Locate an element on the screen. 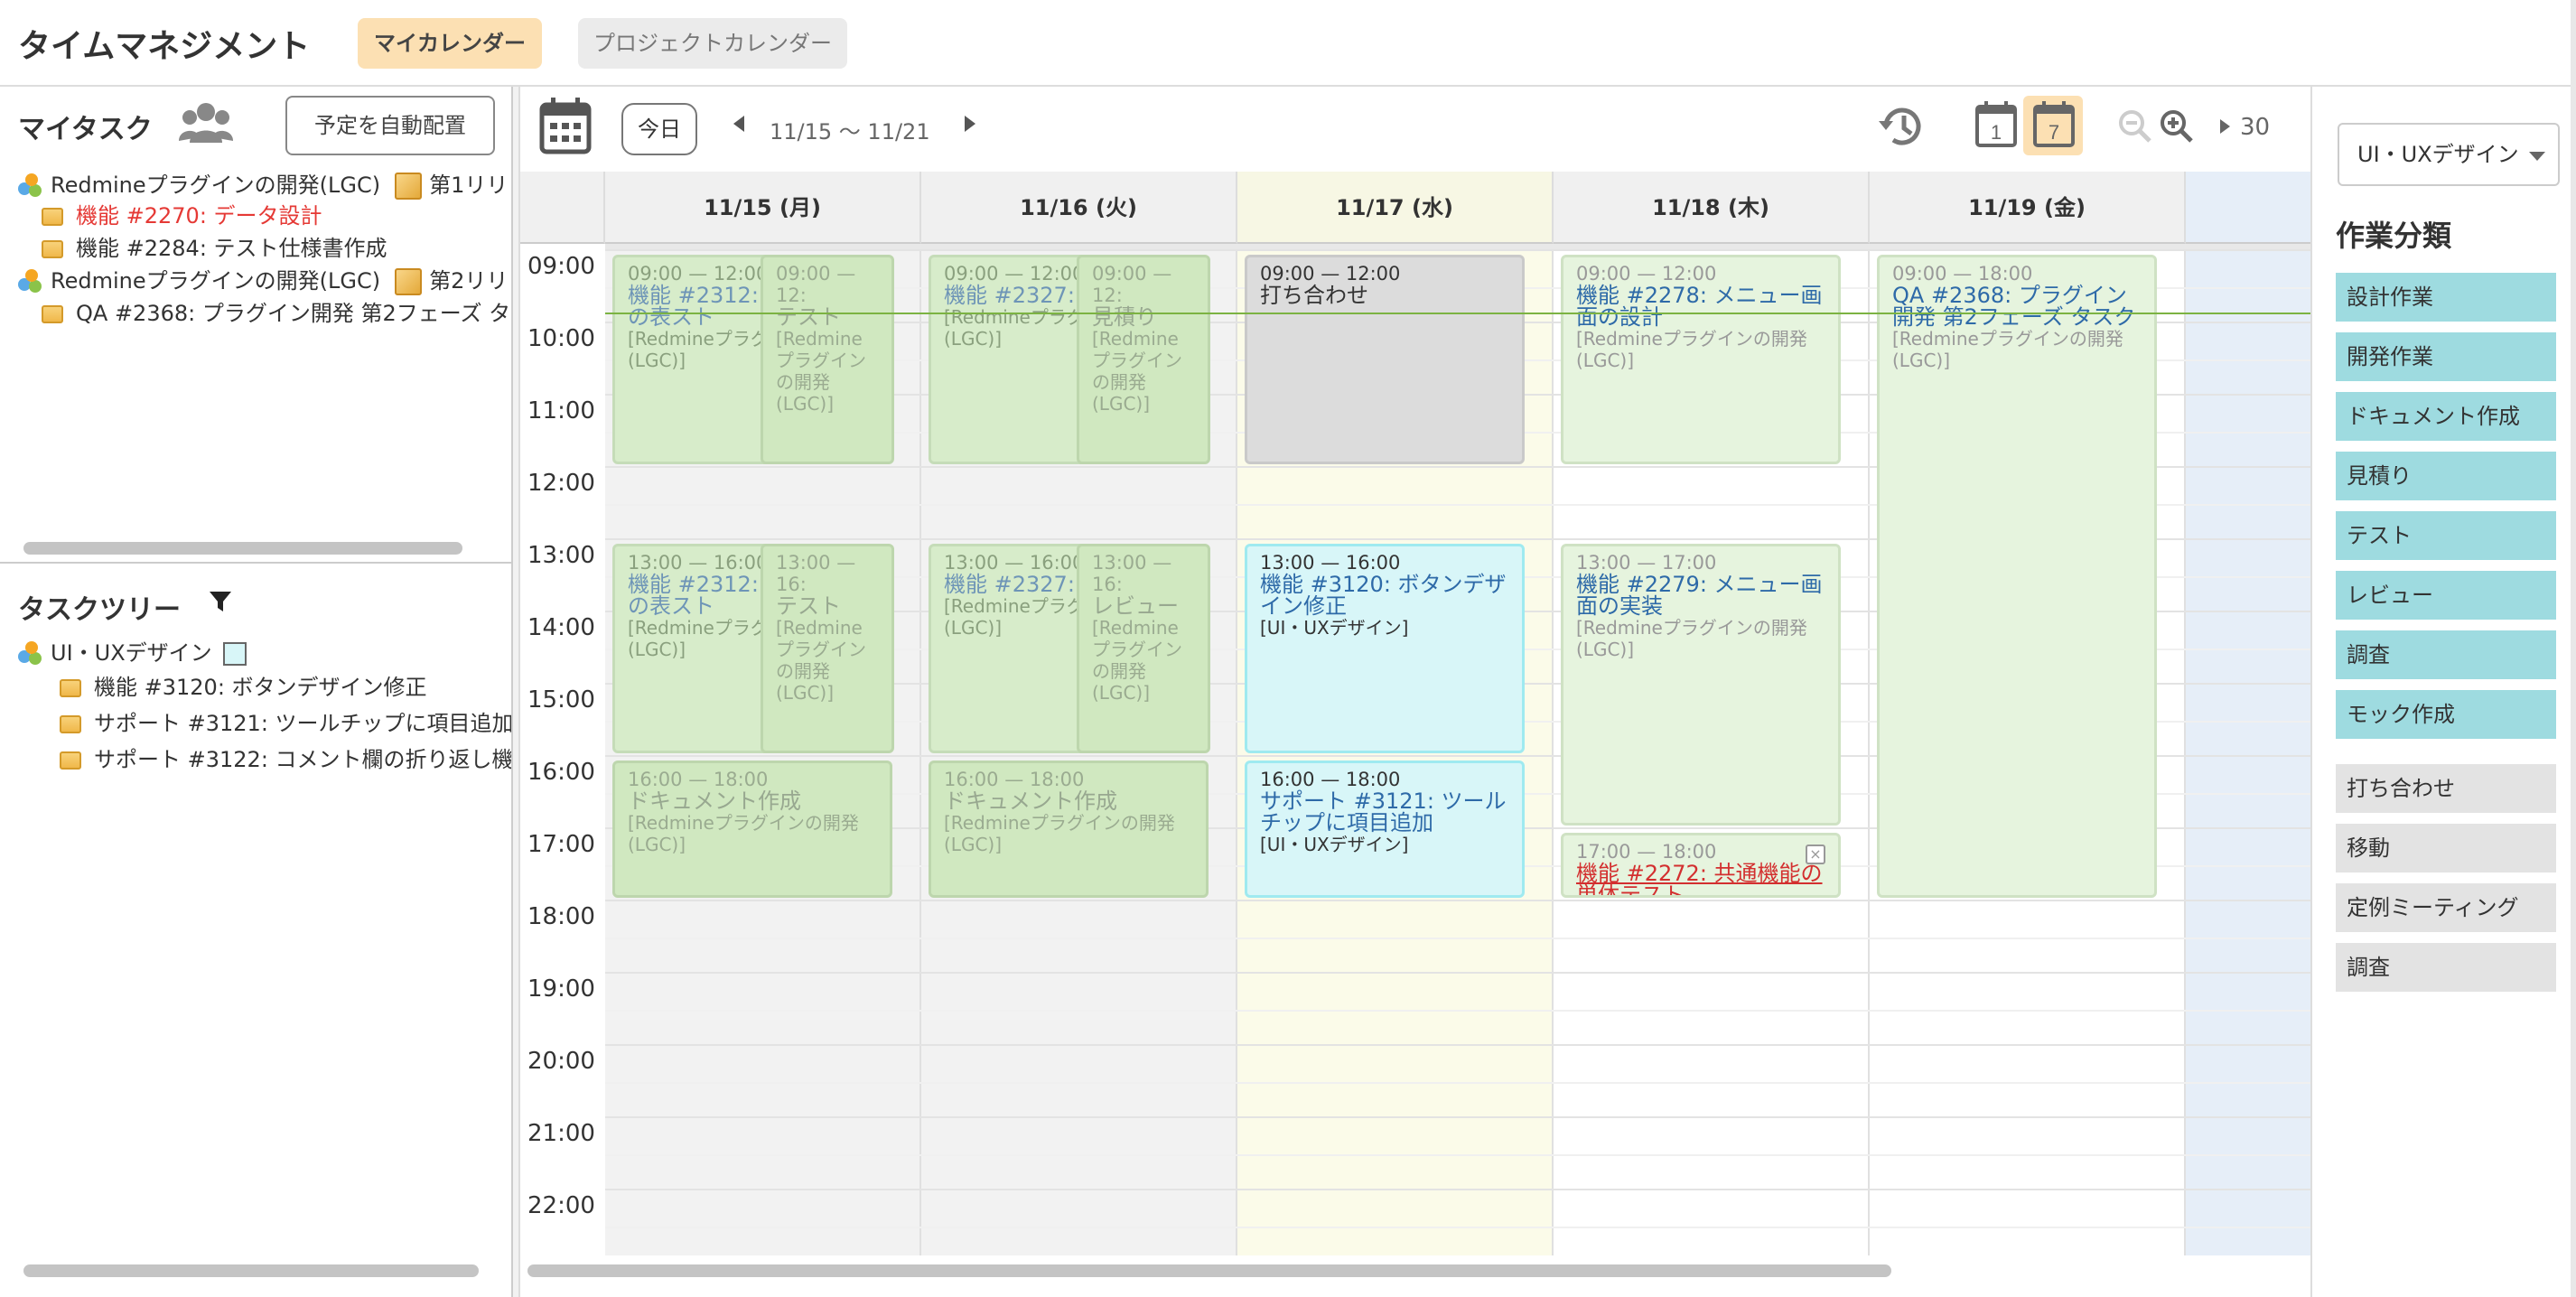  event-time: 16:00 — 18:00 is located at coordinates (1330, 779).